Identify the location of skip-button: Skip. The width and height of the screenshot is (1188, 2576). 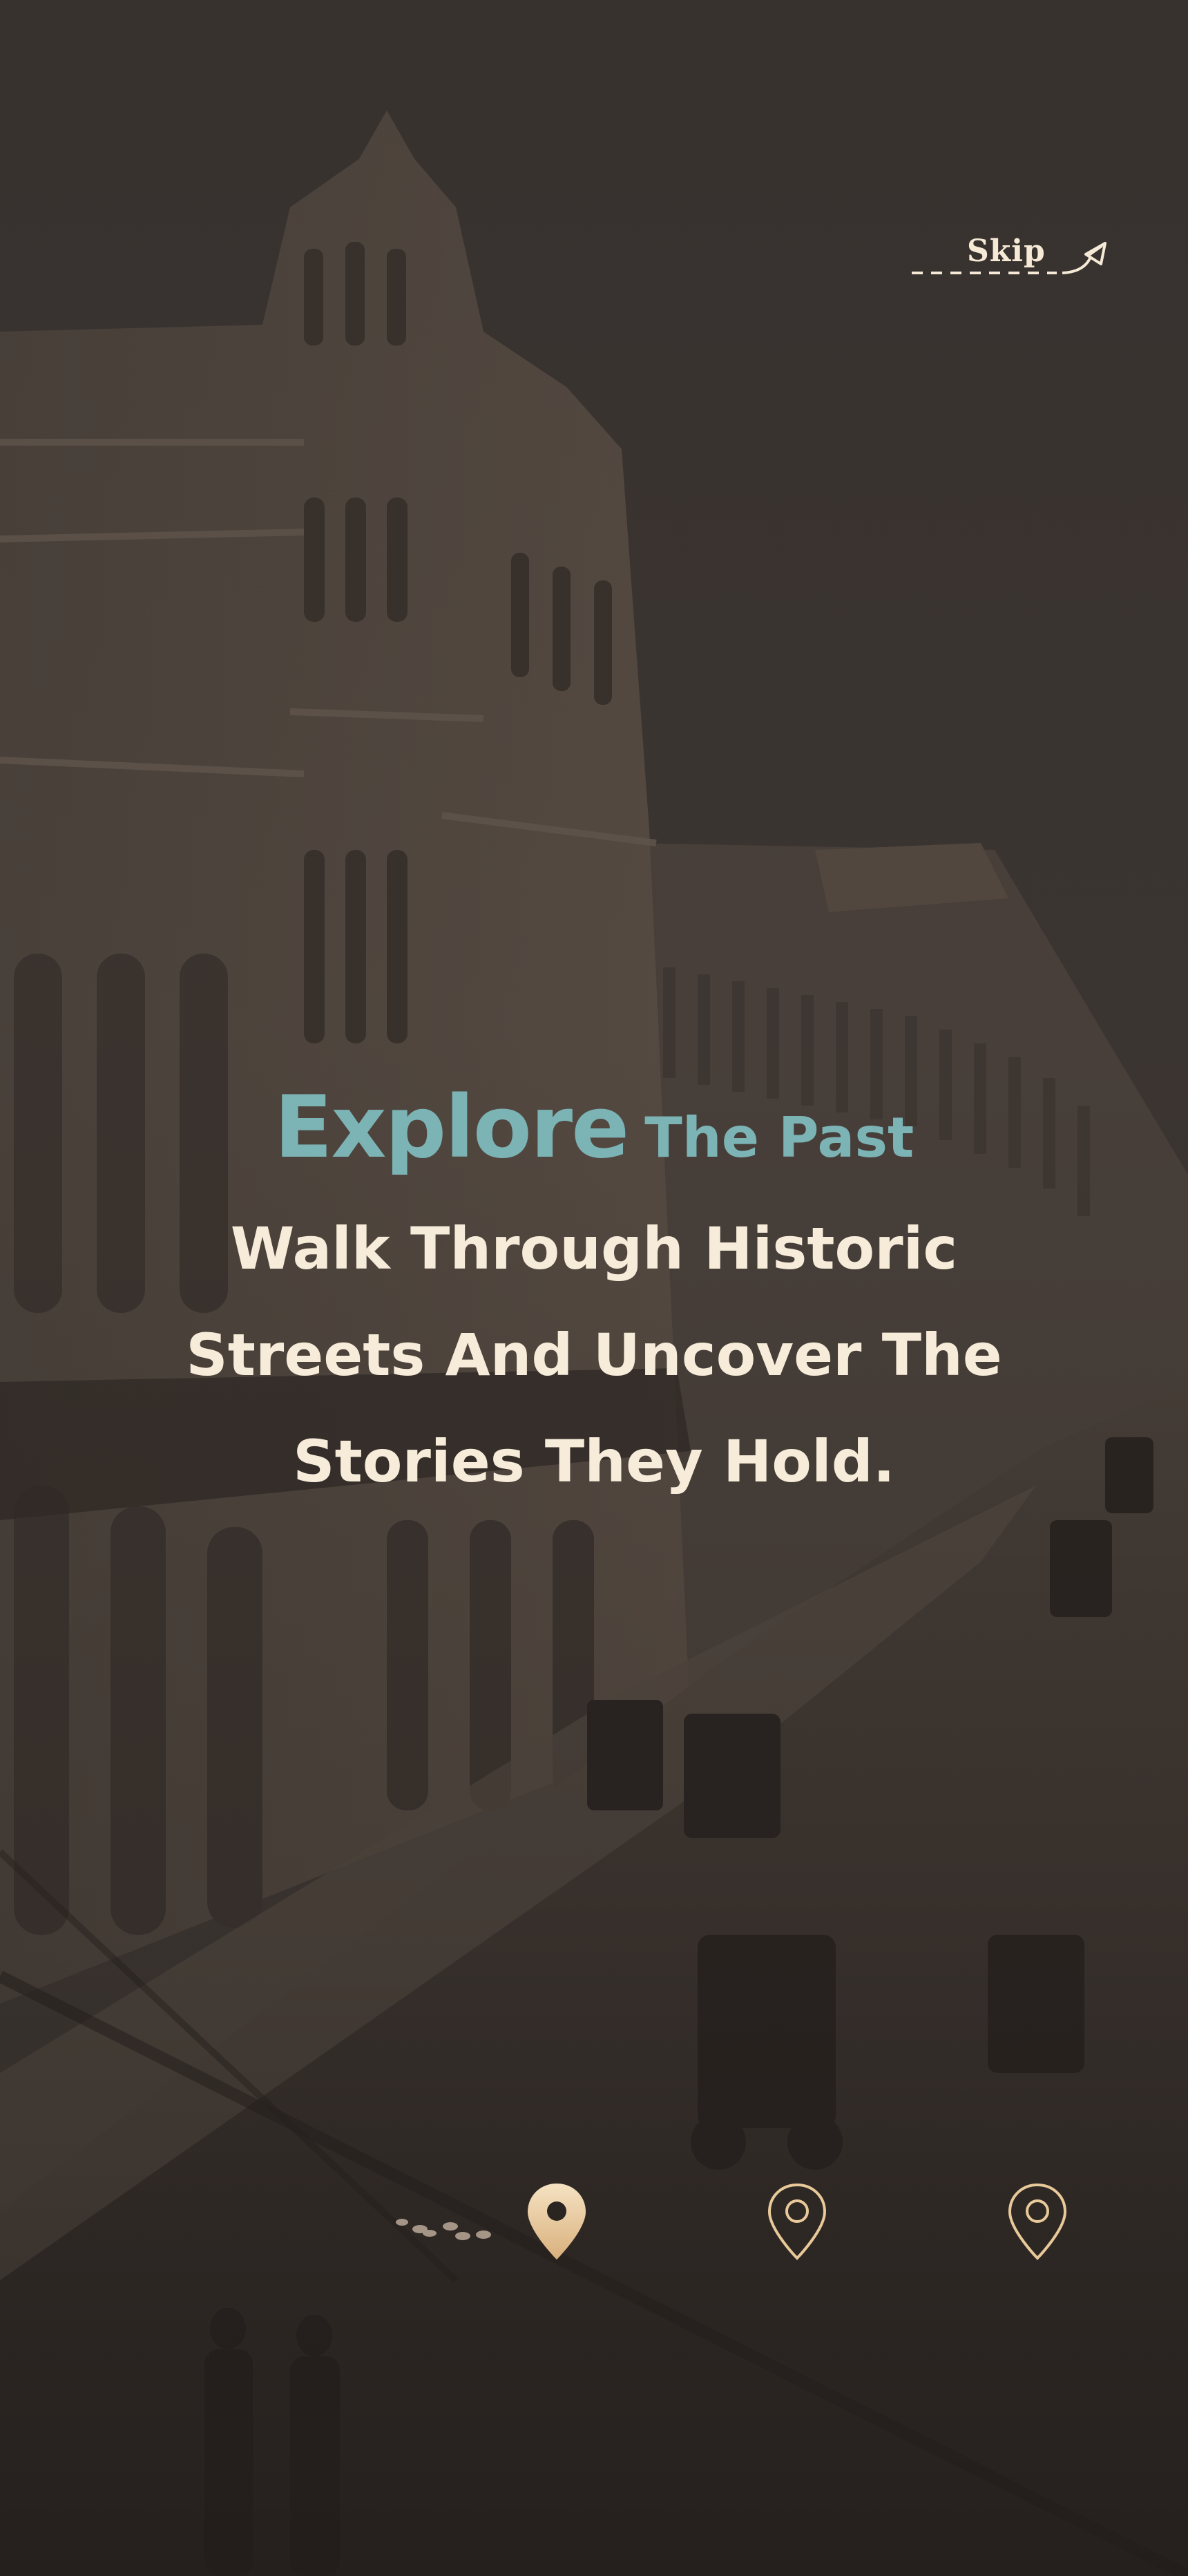
(1009, 259).